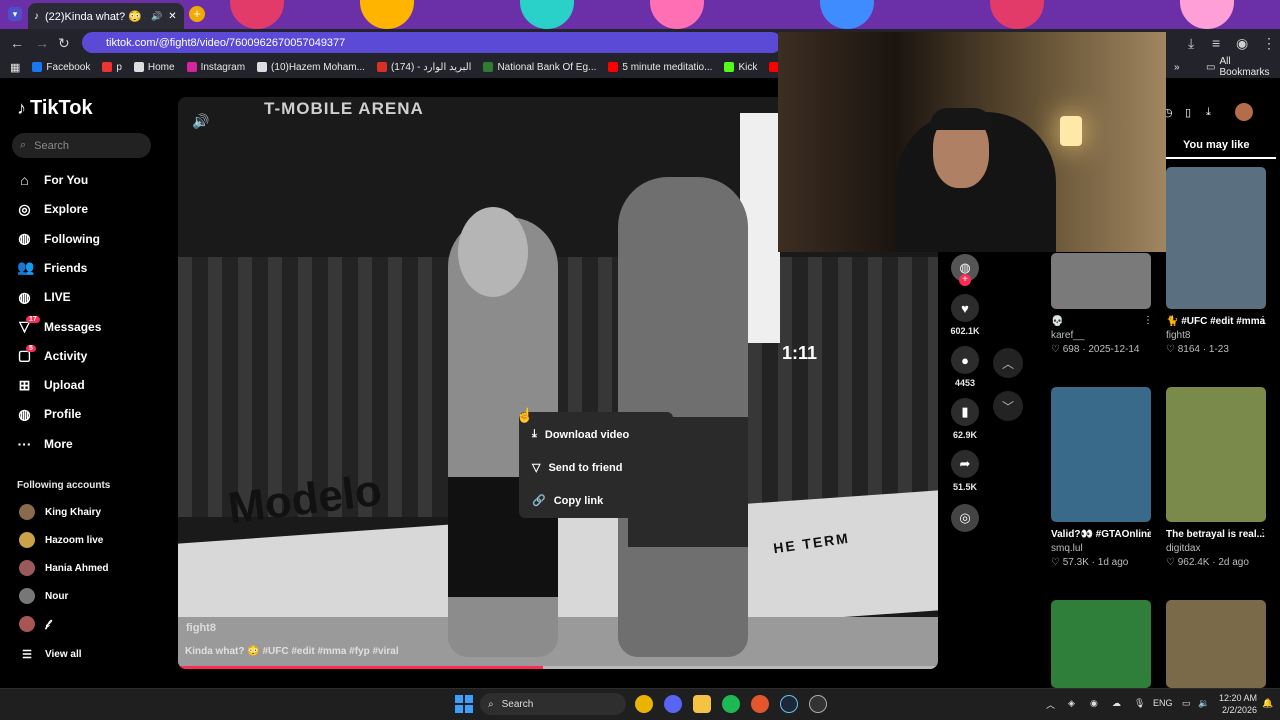 Image resolution: width=1280 pixels, height=720 pixels. I want to click on decoration, so click(547, 14).